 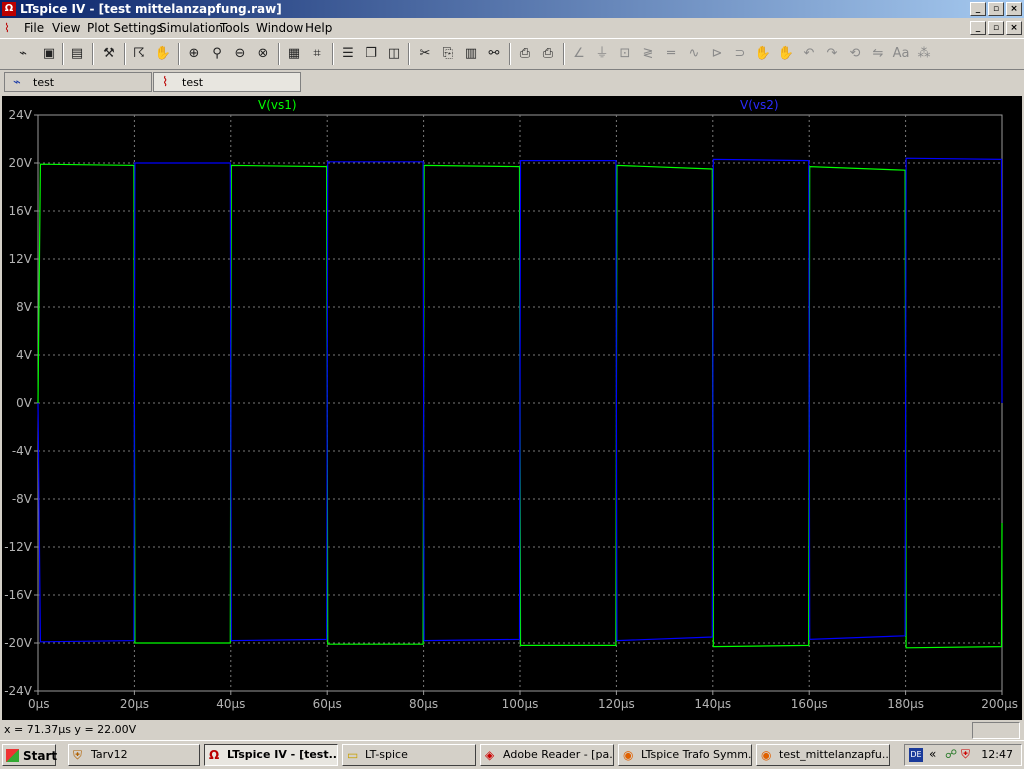 I want to click on mdi-close-button: ×, so click(x=1014, y=28).